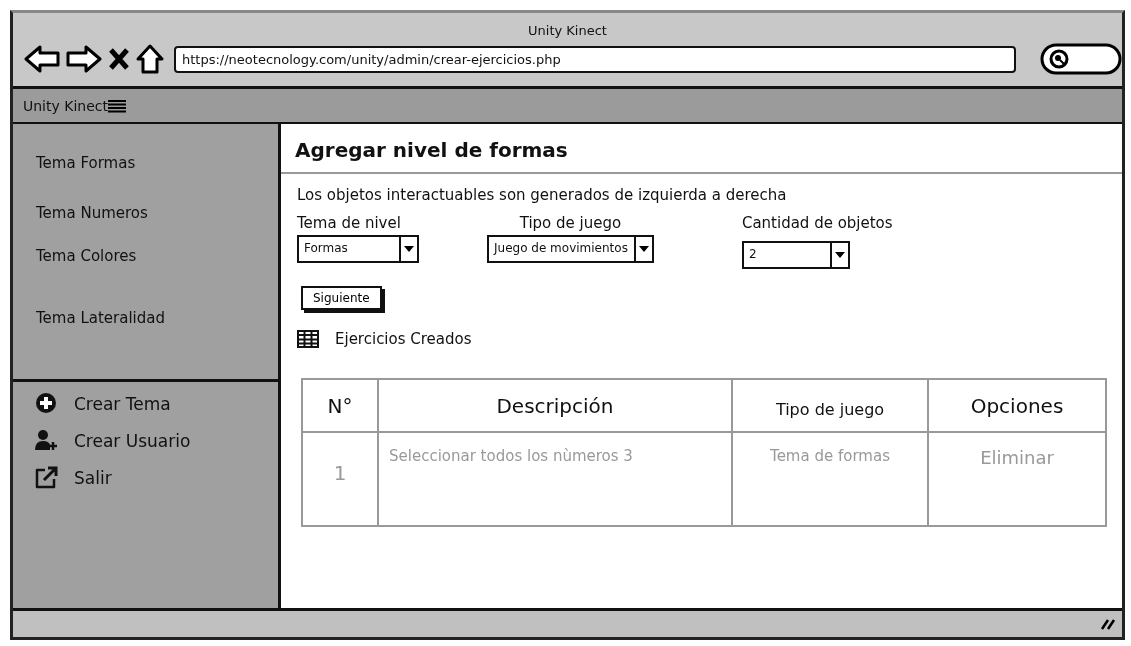  What do you see at coordinates (1081, 59) in the screenshot?
I see `search-icon` at bounding box center [1081, 59].